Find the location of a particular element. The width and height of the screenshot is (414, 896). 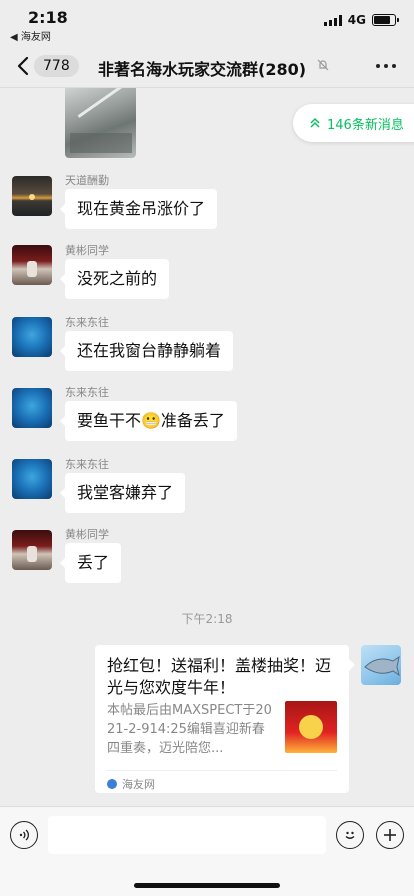

add-attachment-icon is located at coordinates (390, 835).